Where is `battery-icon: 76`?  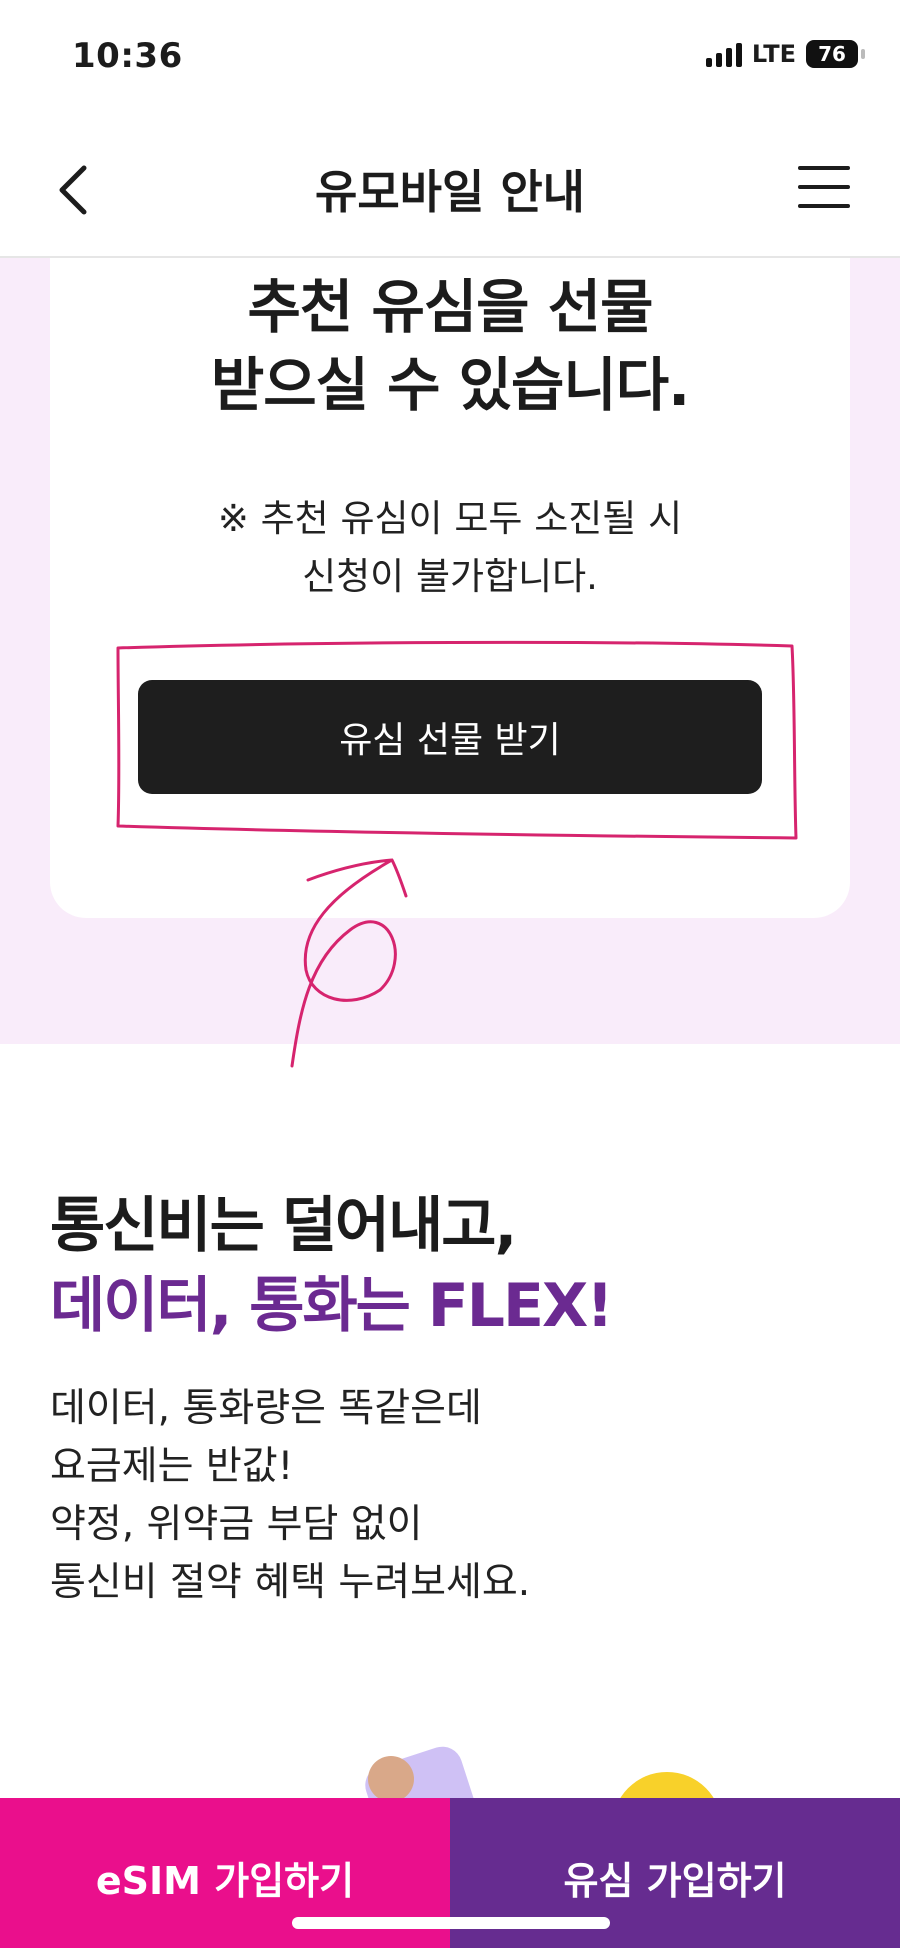 battery-icon: 76 is located at coordinates (835, 54).